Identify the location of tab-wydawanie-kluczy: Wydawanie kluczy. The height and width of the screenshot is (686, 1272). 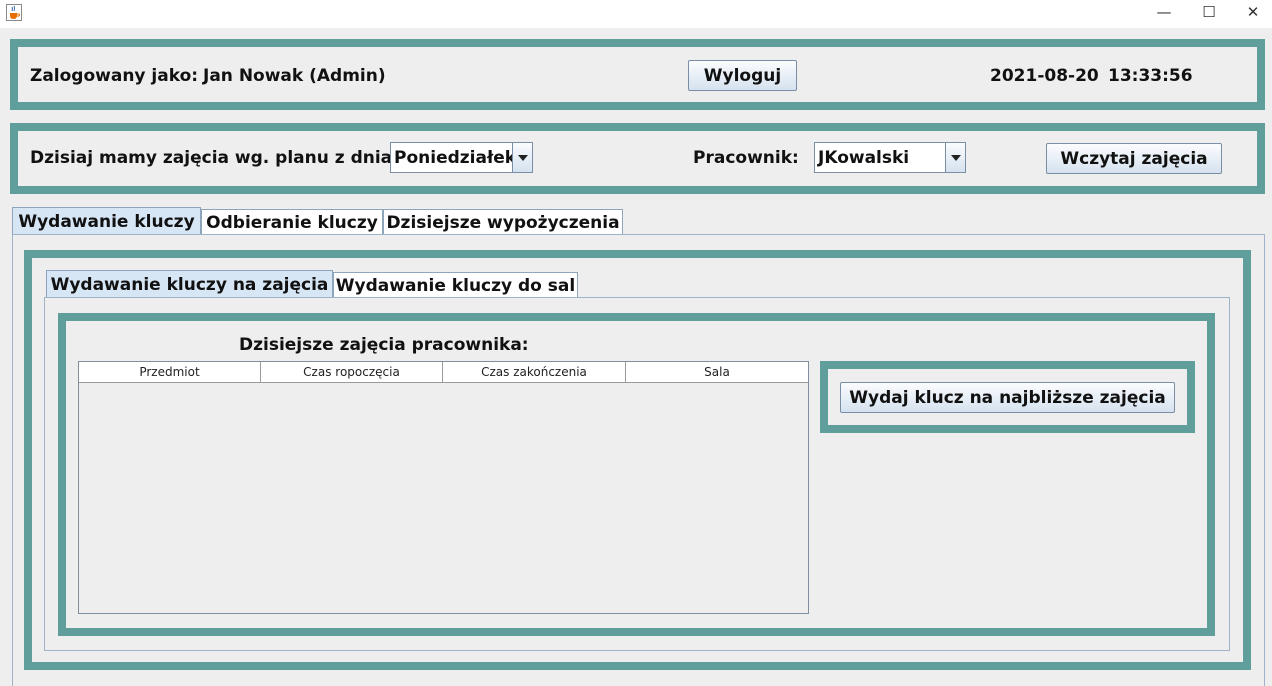
(106, 221).